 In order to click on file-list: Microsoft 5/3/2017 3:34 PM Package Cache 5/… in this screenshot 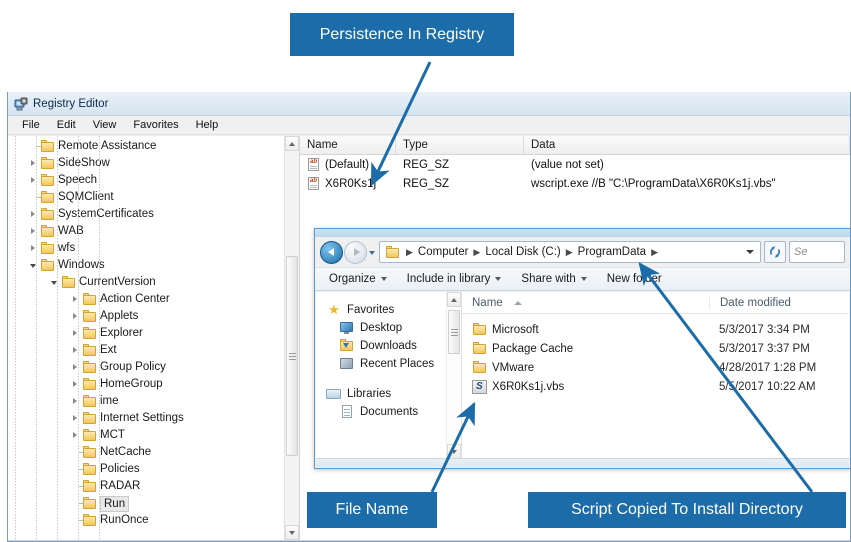, I will do `click(655, 358)`.